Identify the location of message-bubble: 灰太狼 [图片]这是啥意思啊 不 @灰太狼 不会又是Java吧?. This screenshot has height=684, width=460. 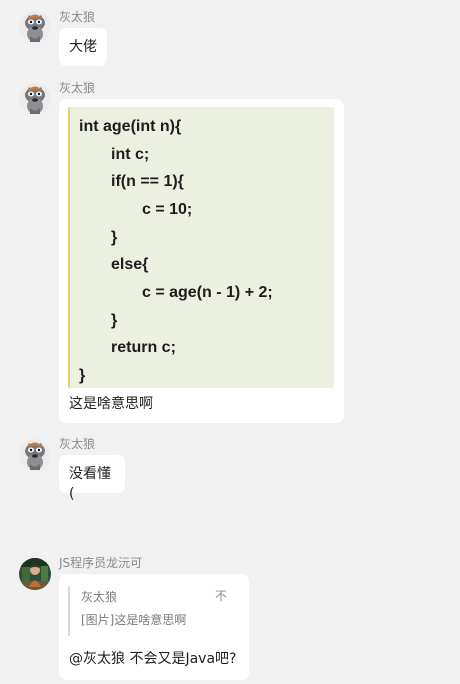
(154, 627).